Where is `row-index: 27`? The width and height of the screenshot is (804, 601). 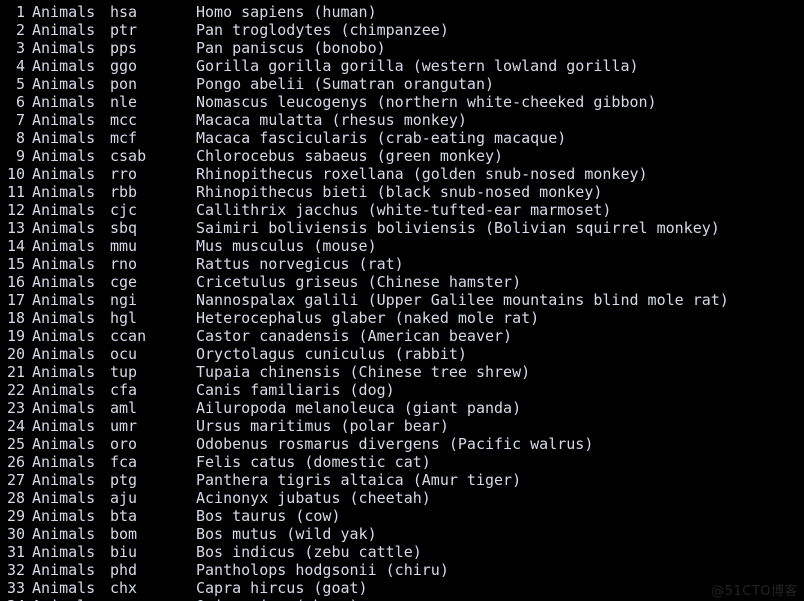
row-index: 27 is located at coordinates (15, 480).